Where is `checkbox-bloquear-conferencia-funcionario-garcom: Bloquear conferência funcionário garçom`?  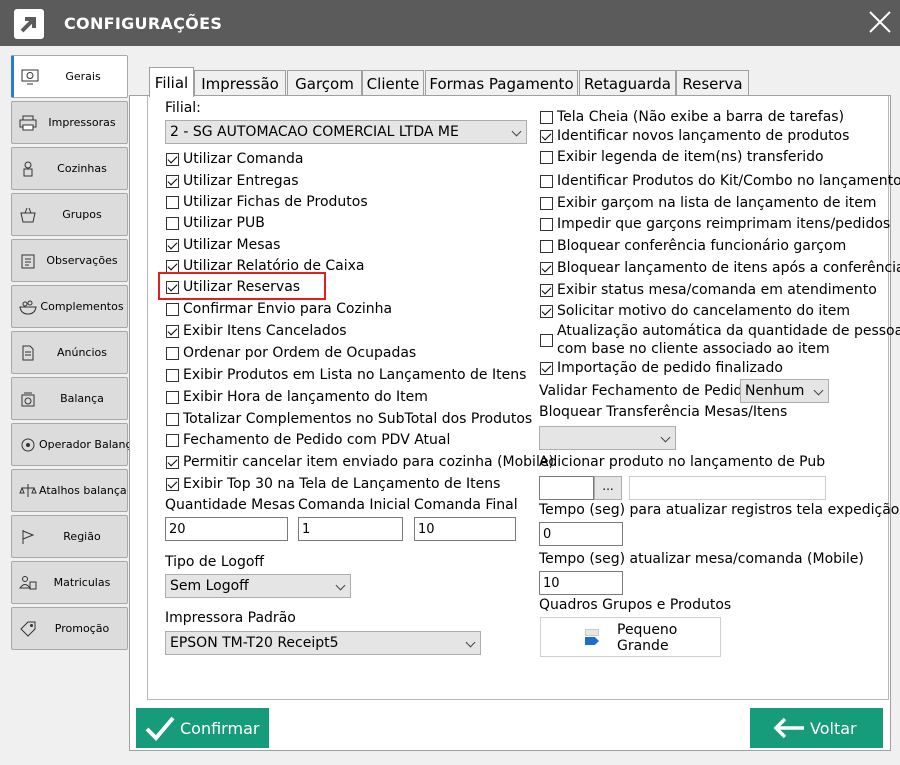
checkbox-bloquear-conferencia-funcionario-garcom: Bloquear conferência funcionário garçom is located at coordinates (693, 246).